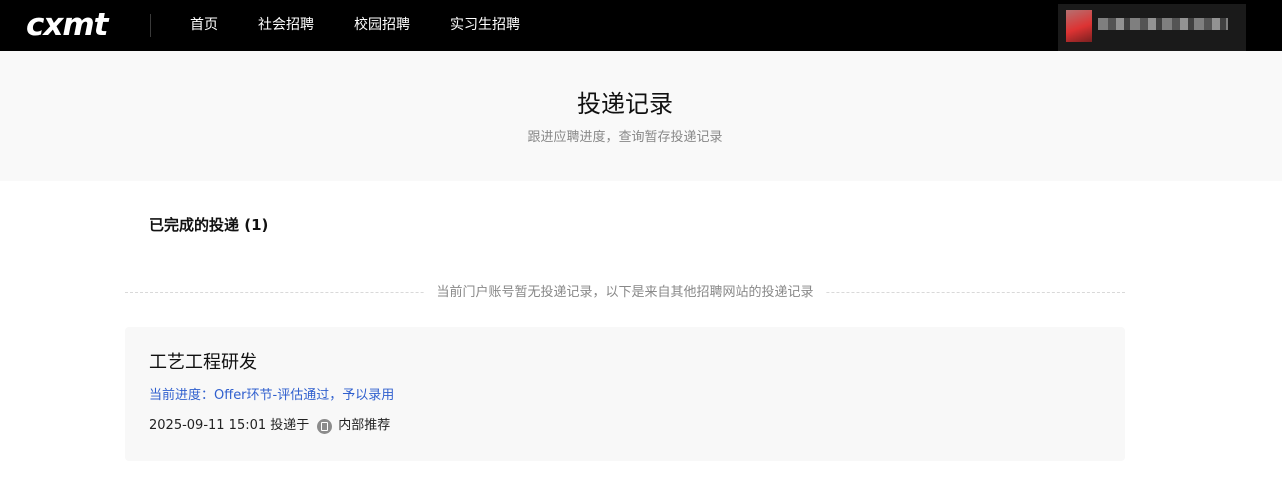  I want to click on completed-applications-heading: 已完成的投递 (1), so click(209, 225).